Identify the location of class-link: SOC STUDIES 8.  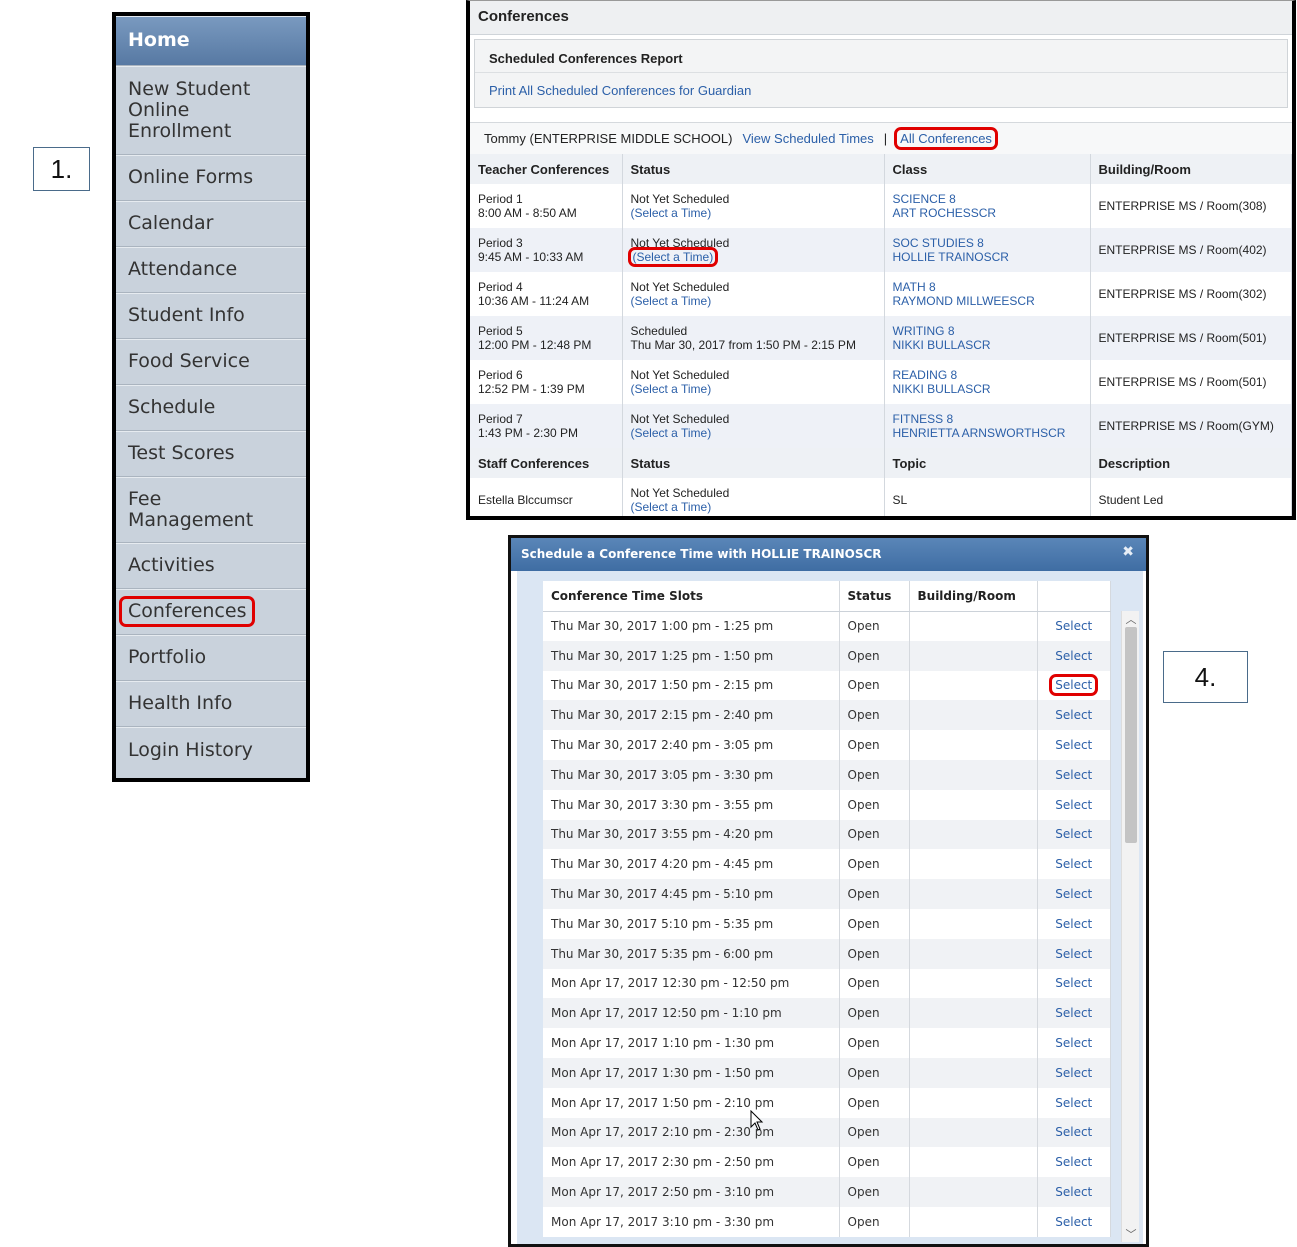
(987, 243).